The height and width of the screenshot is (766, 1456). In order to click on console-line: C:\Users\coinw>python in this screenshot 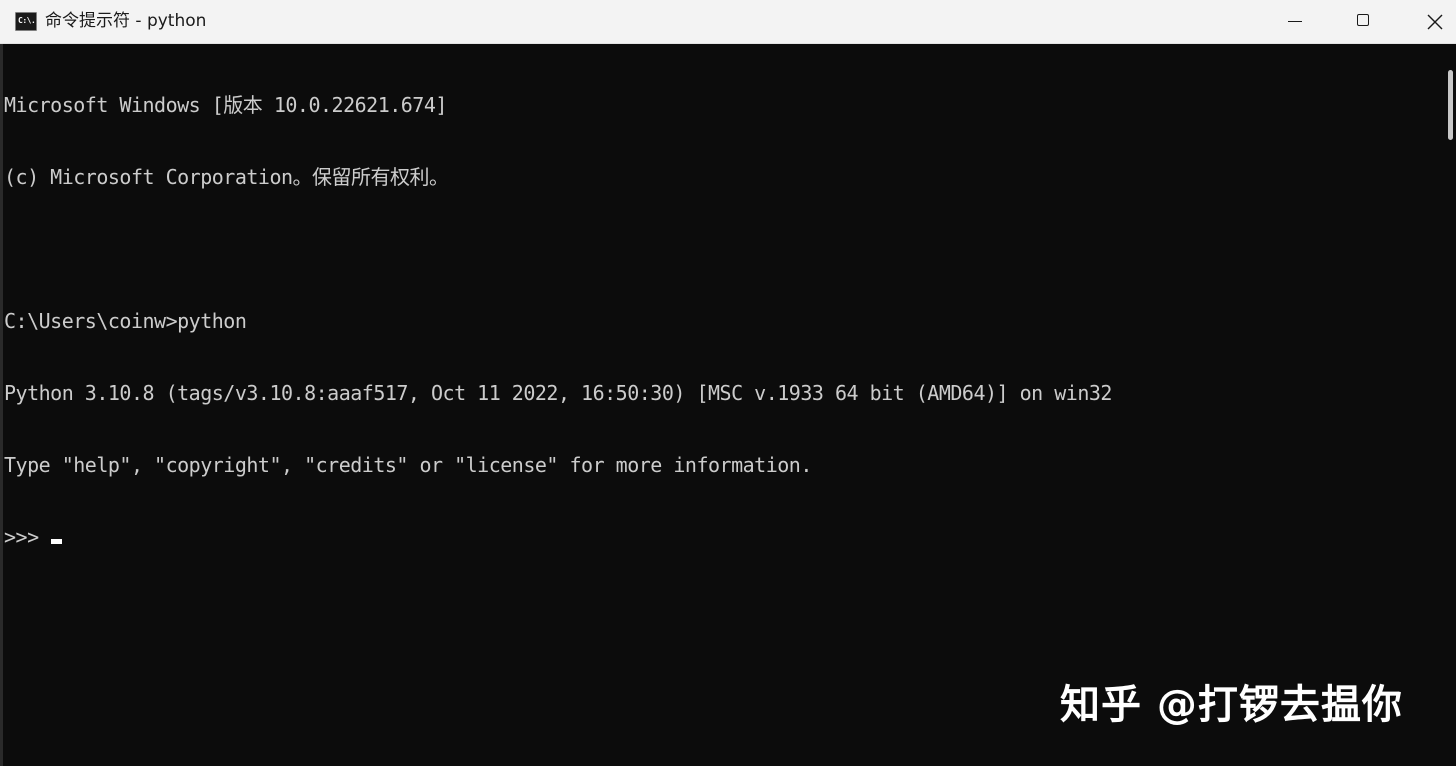, I will do `click(125, 321)`.